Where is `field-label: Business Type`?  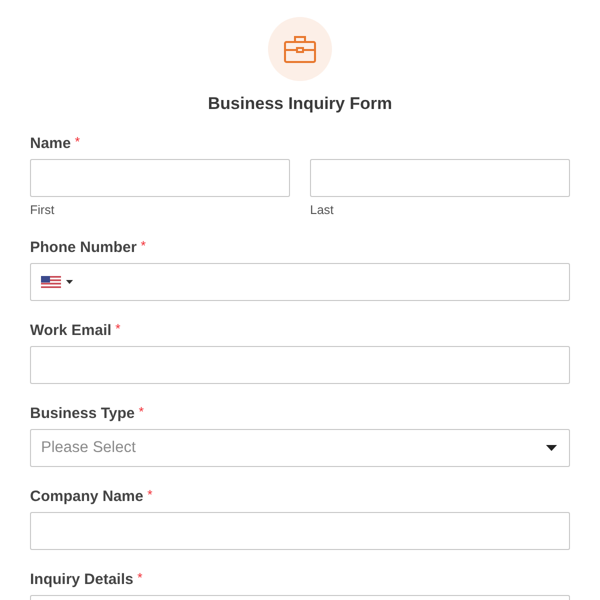
field-label: Business Type is located at coordinates (82, 414).